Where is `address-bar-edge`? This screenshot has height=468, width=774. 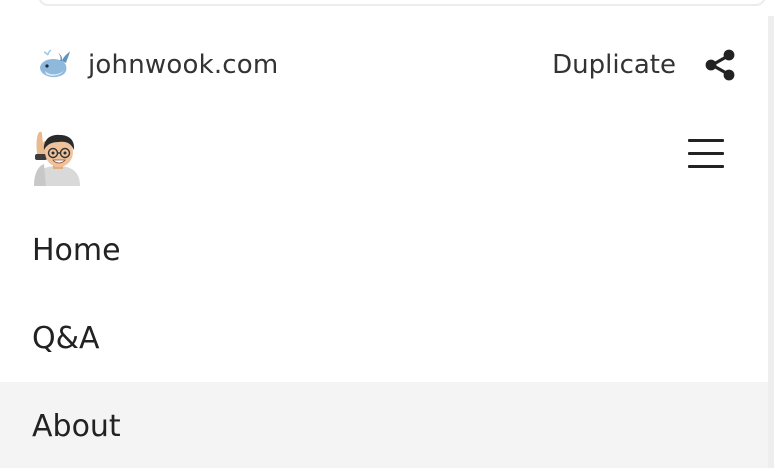 address-bar-edge is located at coordinates (402, 3).